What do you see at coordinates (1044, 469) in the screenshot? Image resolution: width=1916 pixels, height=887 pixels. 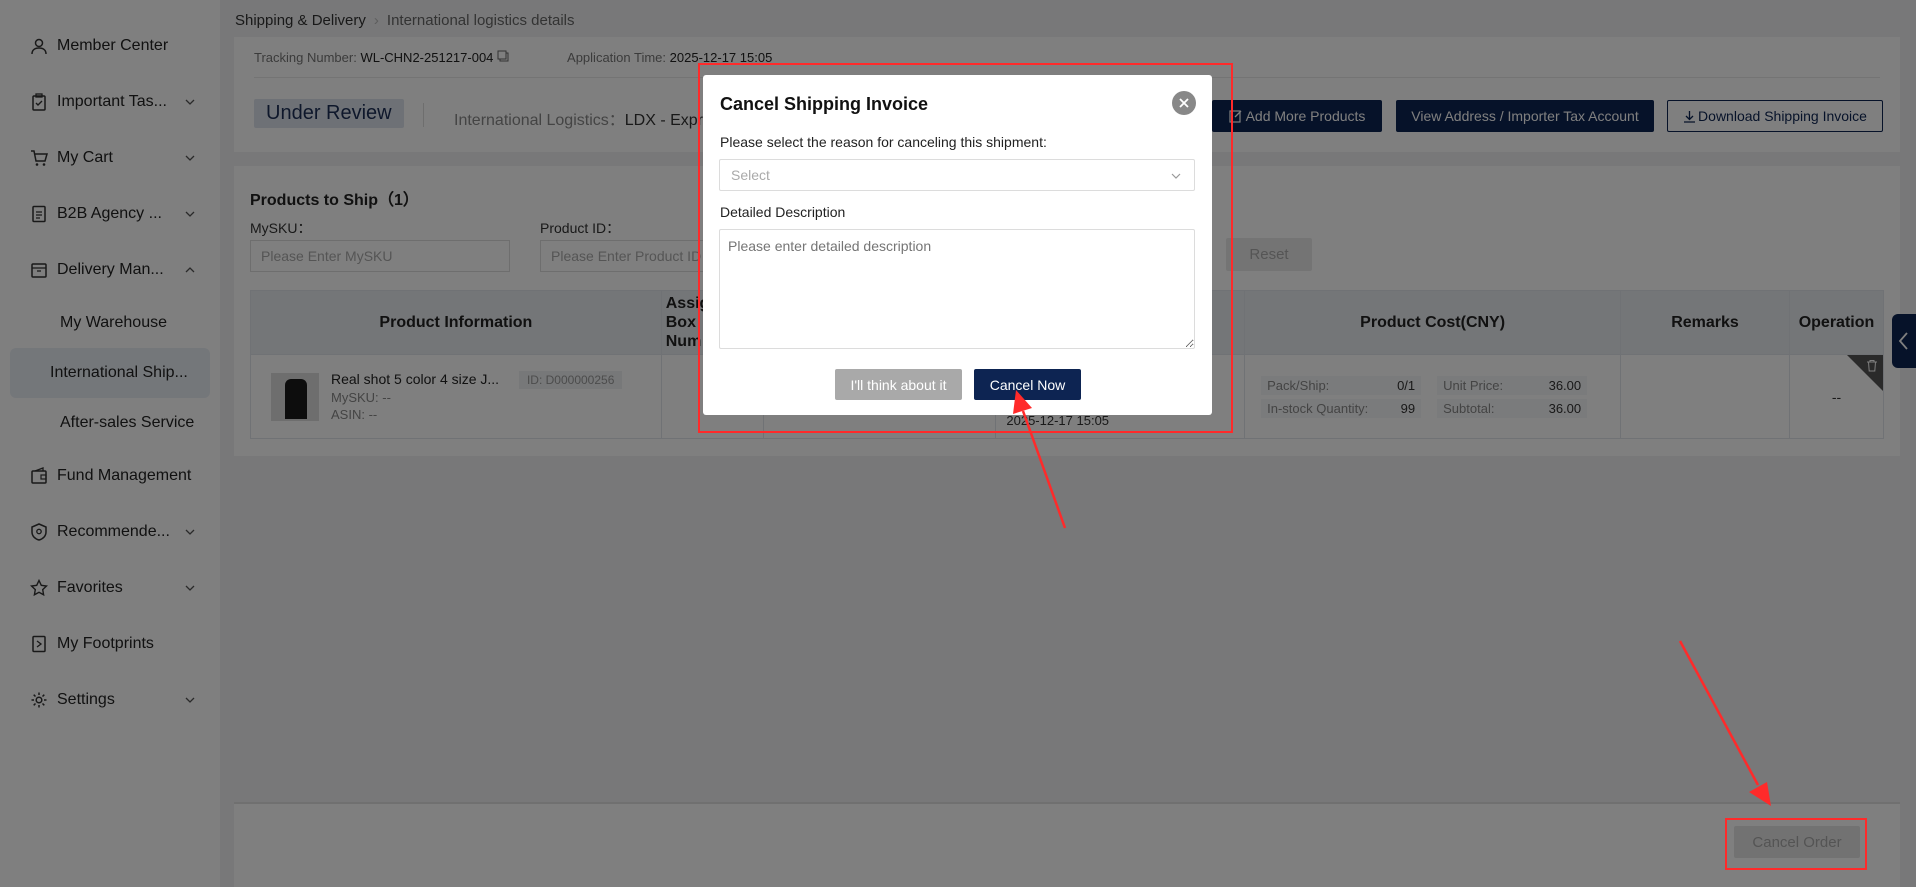 I see `arrow-to-cancel-now` at bounding box center [1044, 469].